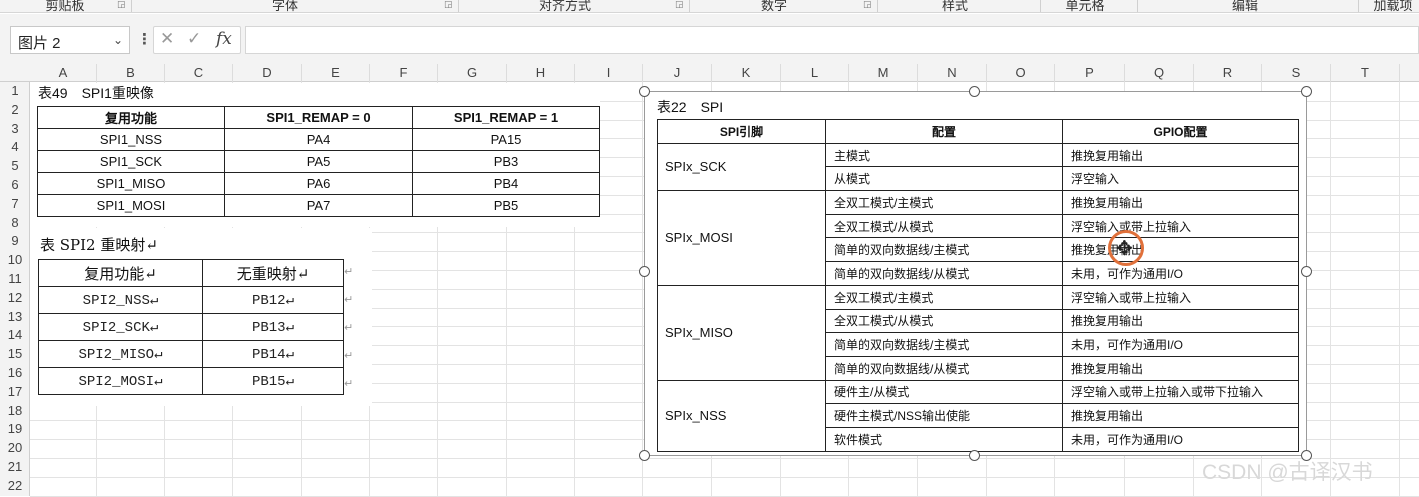  I want to click on cancel-icon: ✕, so click(167, 39).